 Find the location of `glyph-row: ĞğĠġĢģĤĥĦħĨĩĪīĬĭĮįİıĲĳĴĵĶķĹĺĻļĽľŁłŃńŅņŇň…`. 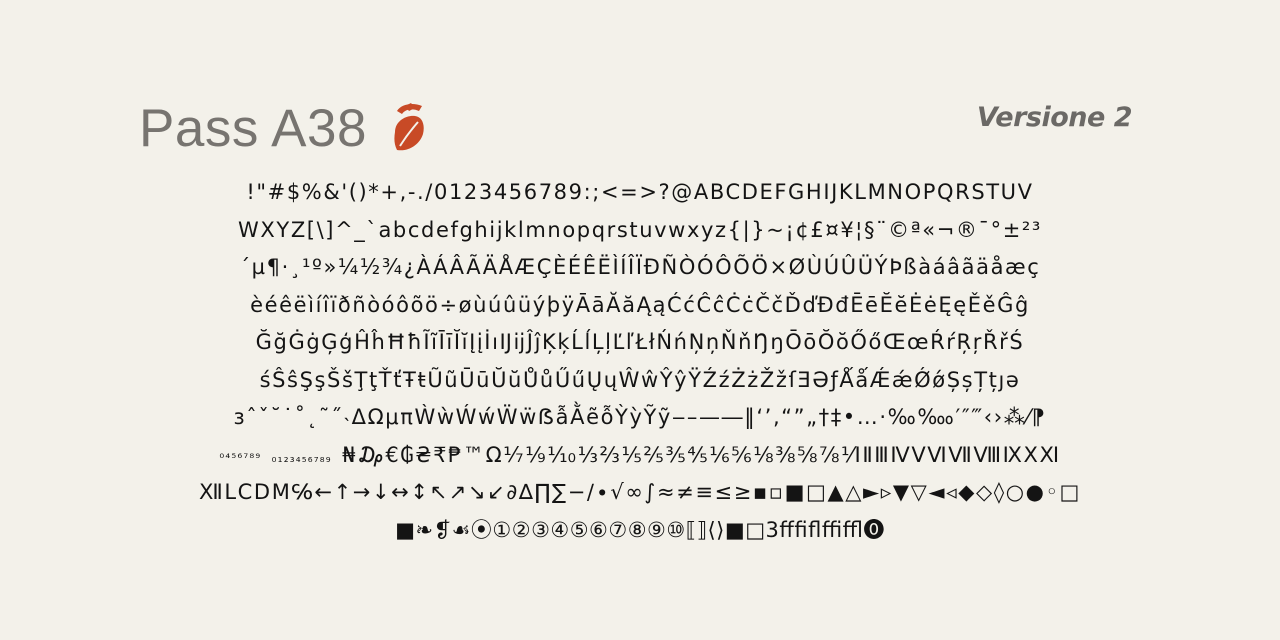

glyph-row: ĞğĠġĢģĤĥĦħĨĩĪīĬĭĮįİıĲĳĴĵĶķĹĺĻļĽľŁłŃńŅņŇň… is located at coordinates (640, 342).